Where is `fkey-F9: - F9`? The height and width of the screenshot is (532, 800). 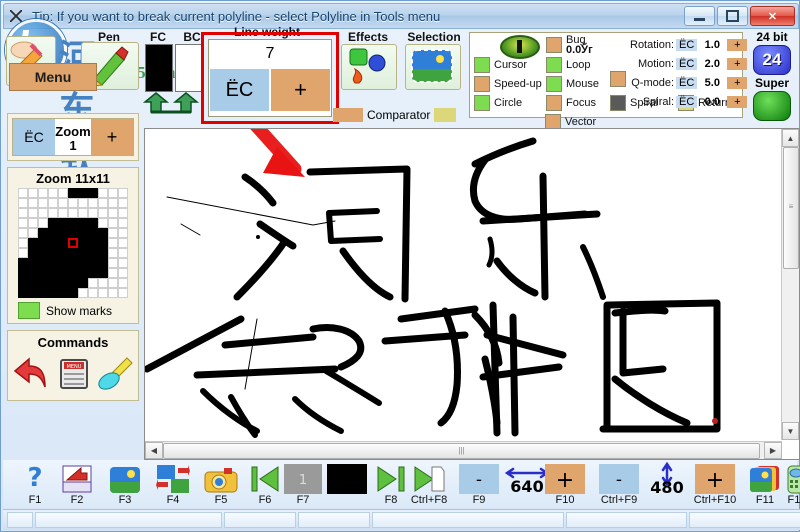 fkey-F9: - F9 is located at coordinates (479, 484).